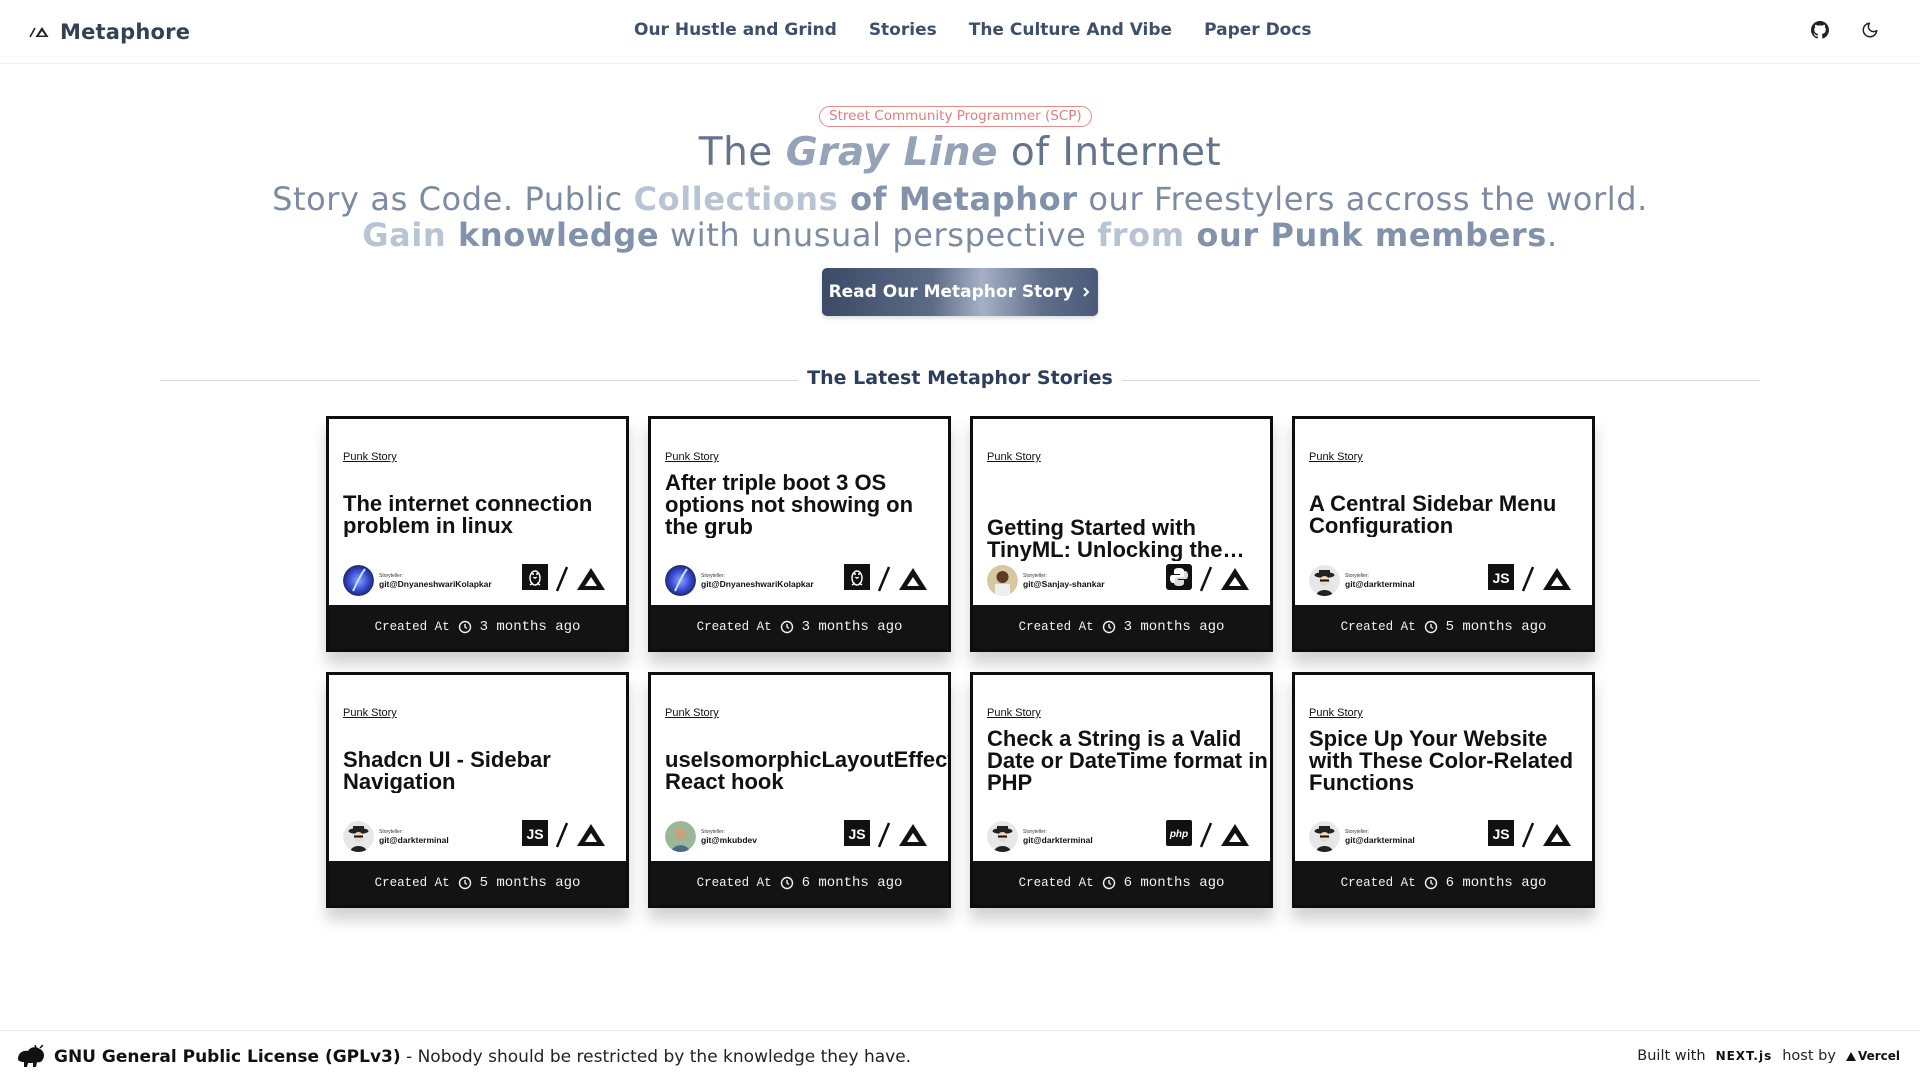 The image size is (1920, 1080). What do you see at coordinates (109, 32) in the screenshot?
I see `brand-link: Metaphore` at bounding box center [109, 32].